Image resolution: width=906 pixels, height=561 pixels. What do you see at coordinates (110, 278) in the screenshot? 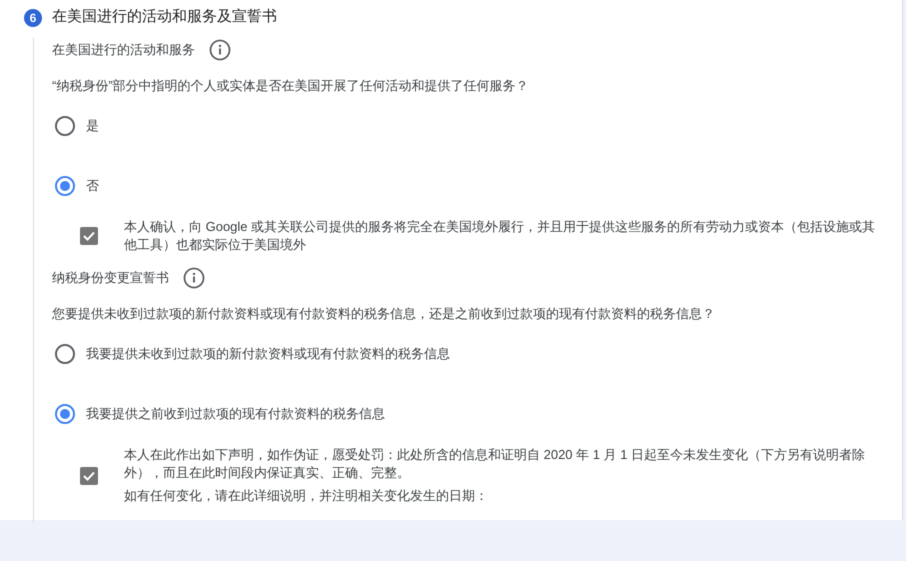
I see `section-title: 纳税身份变更宣誓书` at bounding box center [110, 278].